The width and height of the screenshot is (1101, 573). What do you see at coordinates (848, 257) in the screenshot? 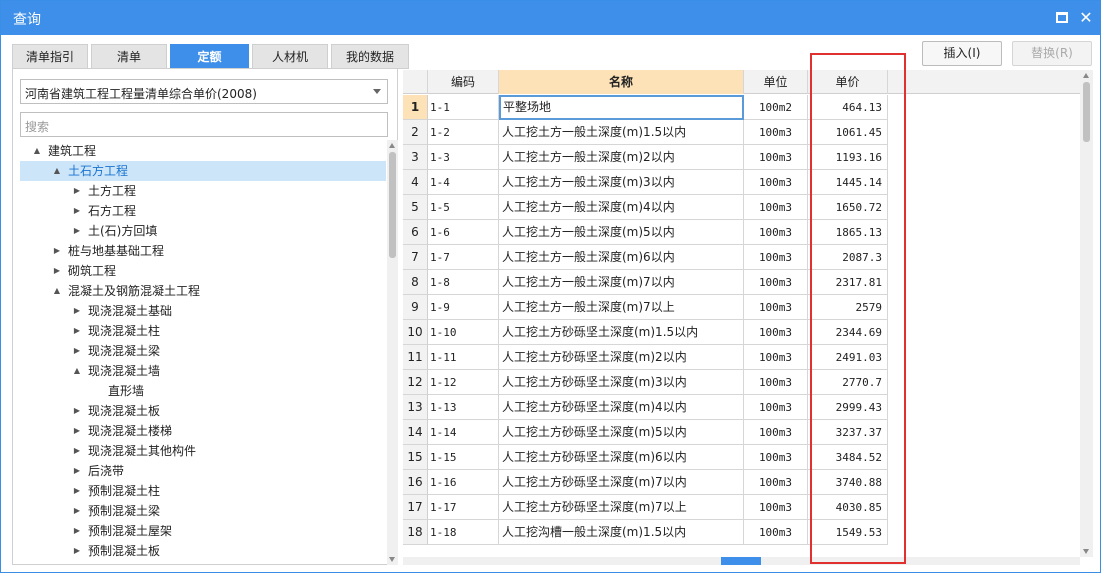
I see `price-cell: 2087.3` at bounding box center [848, 257].